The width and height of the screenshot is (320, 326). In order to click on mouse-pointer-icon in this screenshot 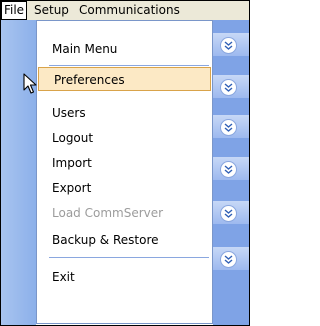, I will do `click(30, 83)`.